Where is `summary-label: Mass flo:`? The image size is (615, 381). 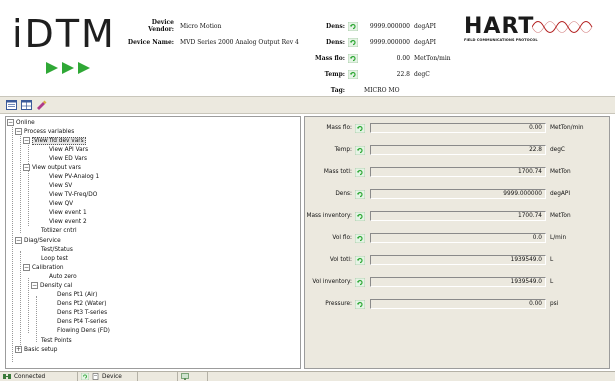
summary-label: Mass flo: is located at coordinates (330, 58).